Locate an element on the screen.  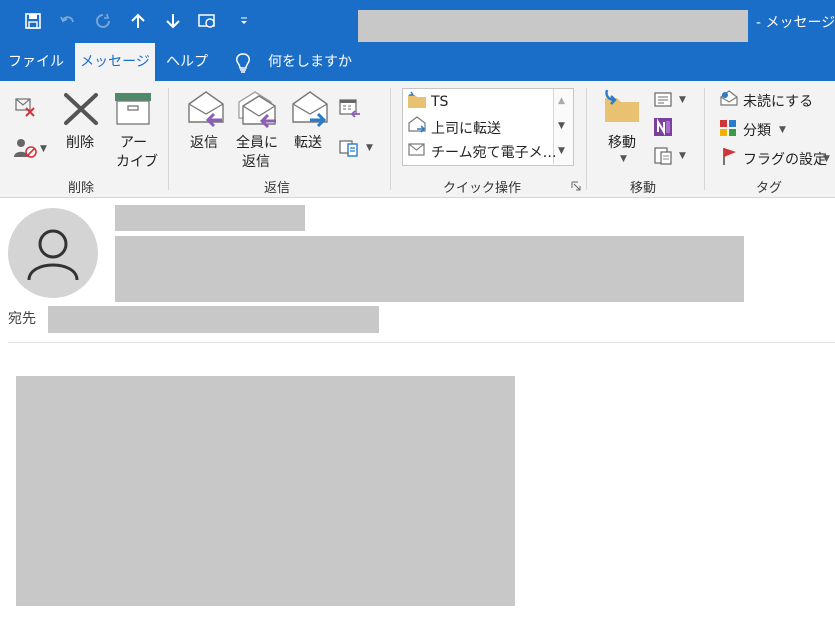
archive-icon is located at coordinates (133, 109).